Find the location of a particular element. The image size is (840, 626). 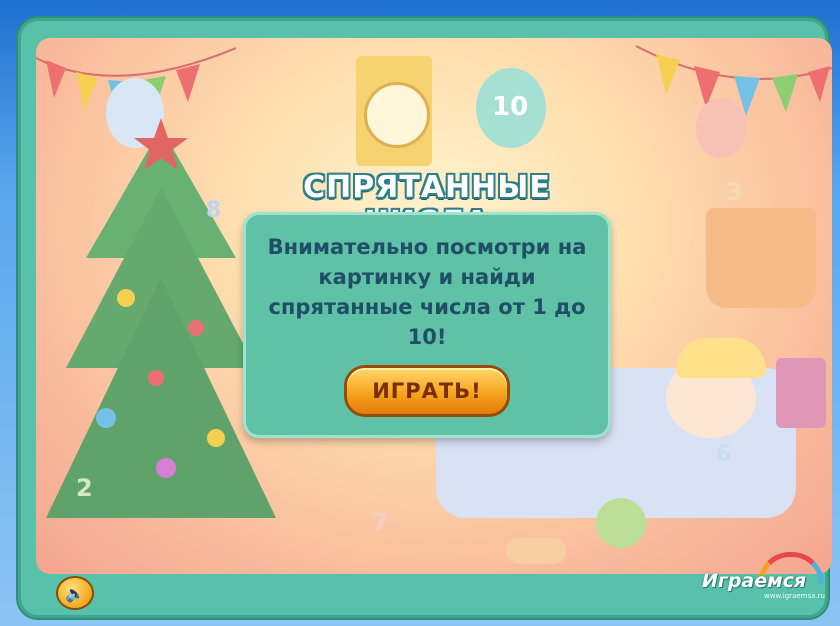

toy-blocks is located at coordinates (801, 393).